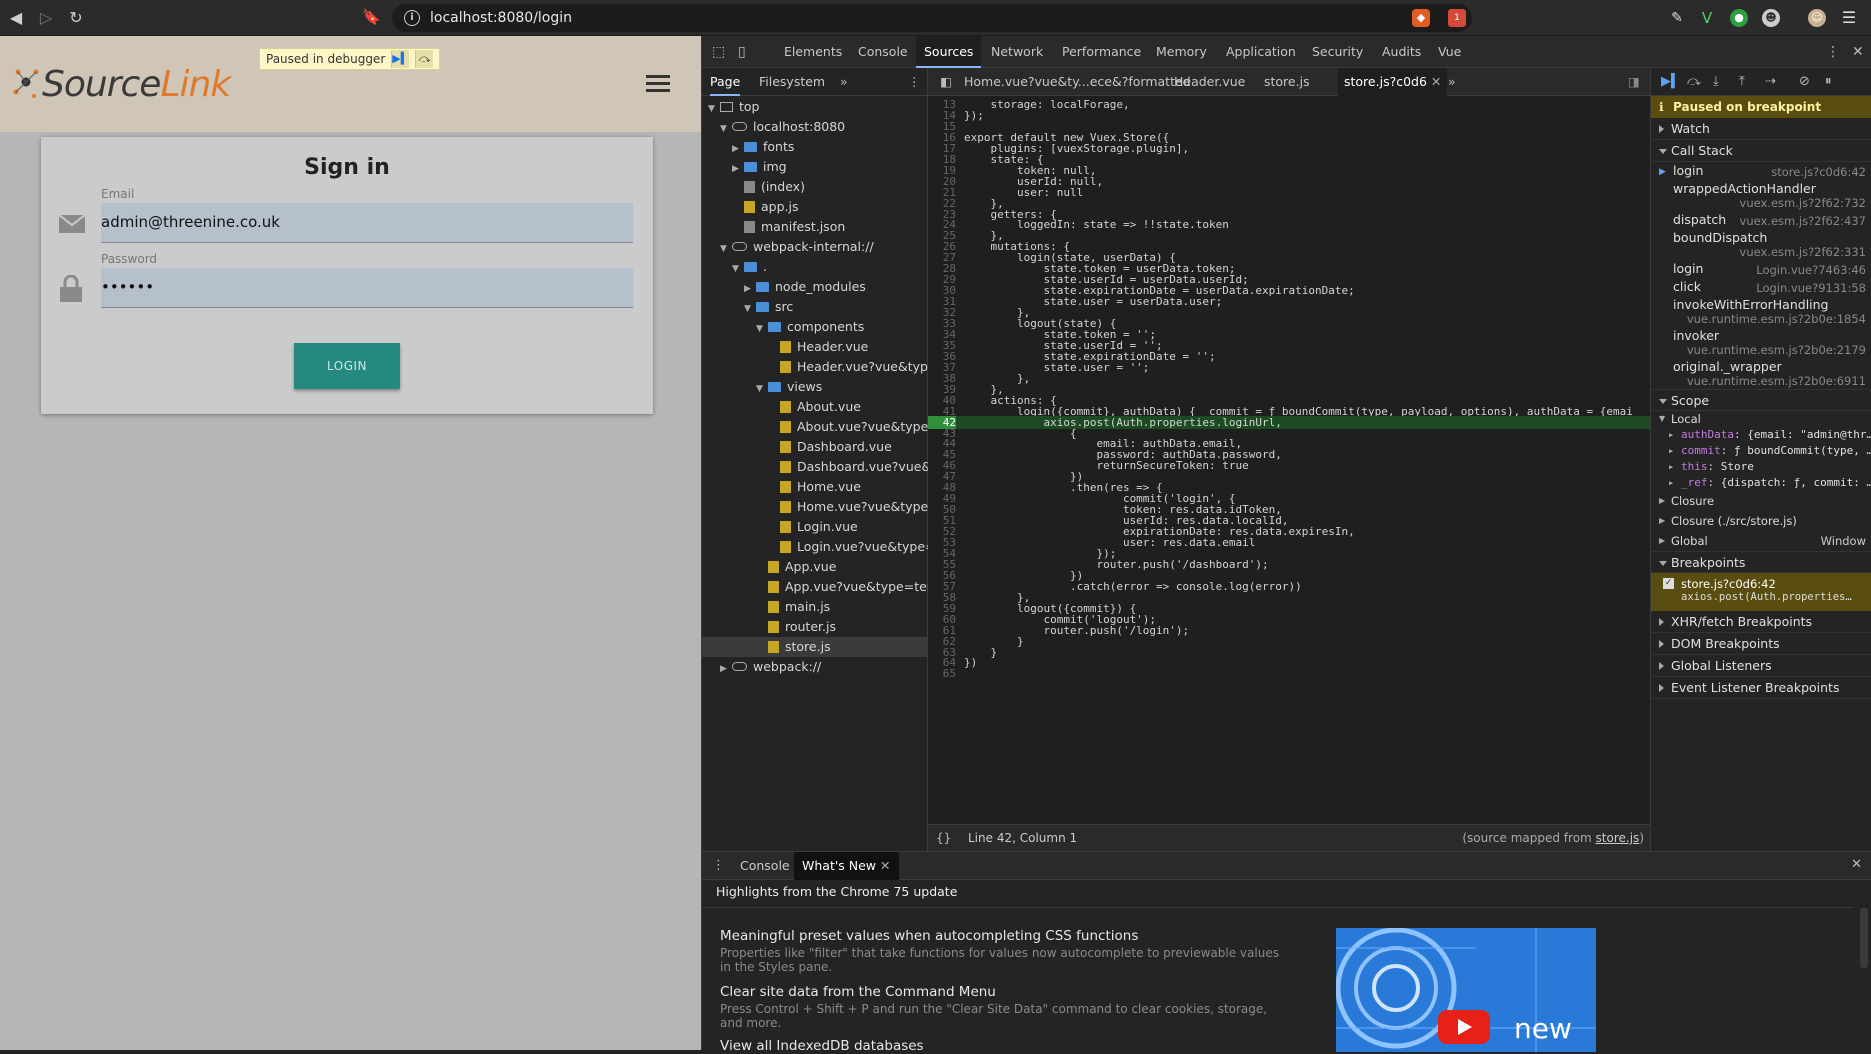 This screenshot has height=1054, width=1871. What do you see at coordinates (1761, 501) in the screenshot?
I see `closure-scope: ▶ Closure` at bounding box center [1761, 501].